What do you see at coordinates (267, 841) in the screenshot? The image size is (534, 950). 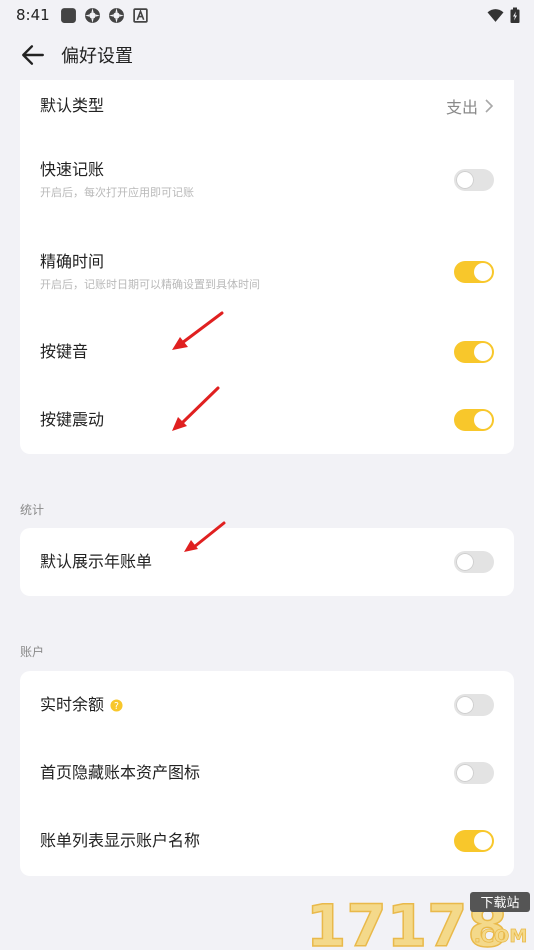 I see `show-account-name-row: 账单列表显示账户名称` at bounding box center [267, 841].